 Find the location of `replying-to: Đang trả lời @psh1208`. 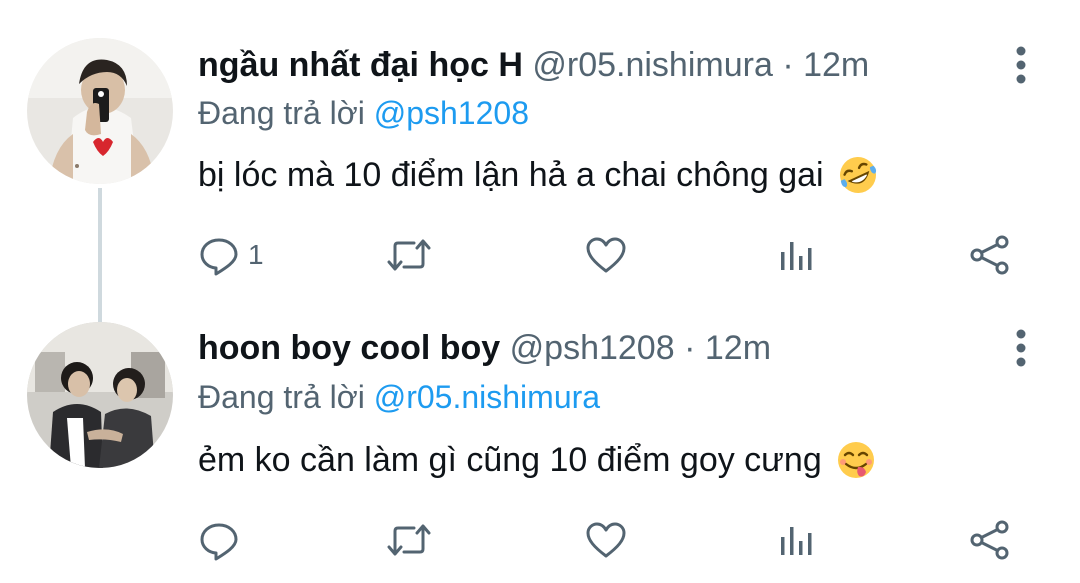

replying-to: Đang trả lời @psh1208 is located at coordinates (363, 113).